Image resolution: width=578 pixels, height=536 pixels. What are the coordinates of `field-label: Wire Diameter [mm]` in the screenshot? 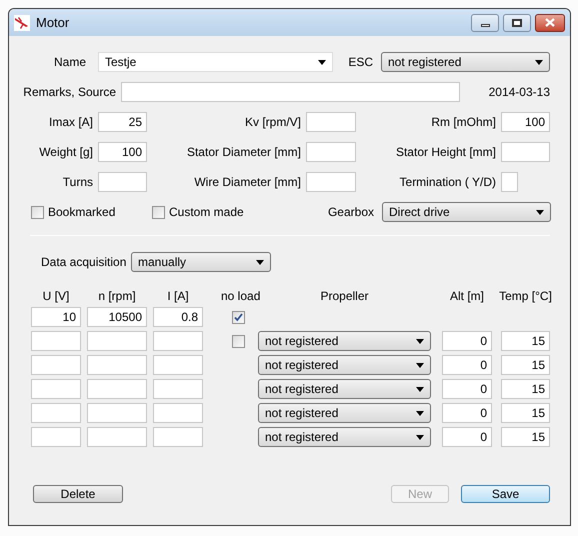 It's located at (247, 182).